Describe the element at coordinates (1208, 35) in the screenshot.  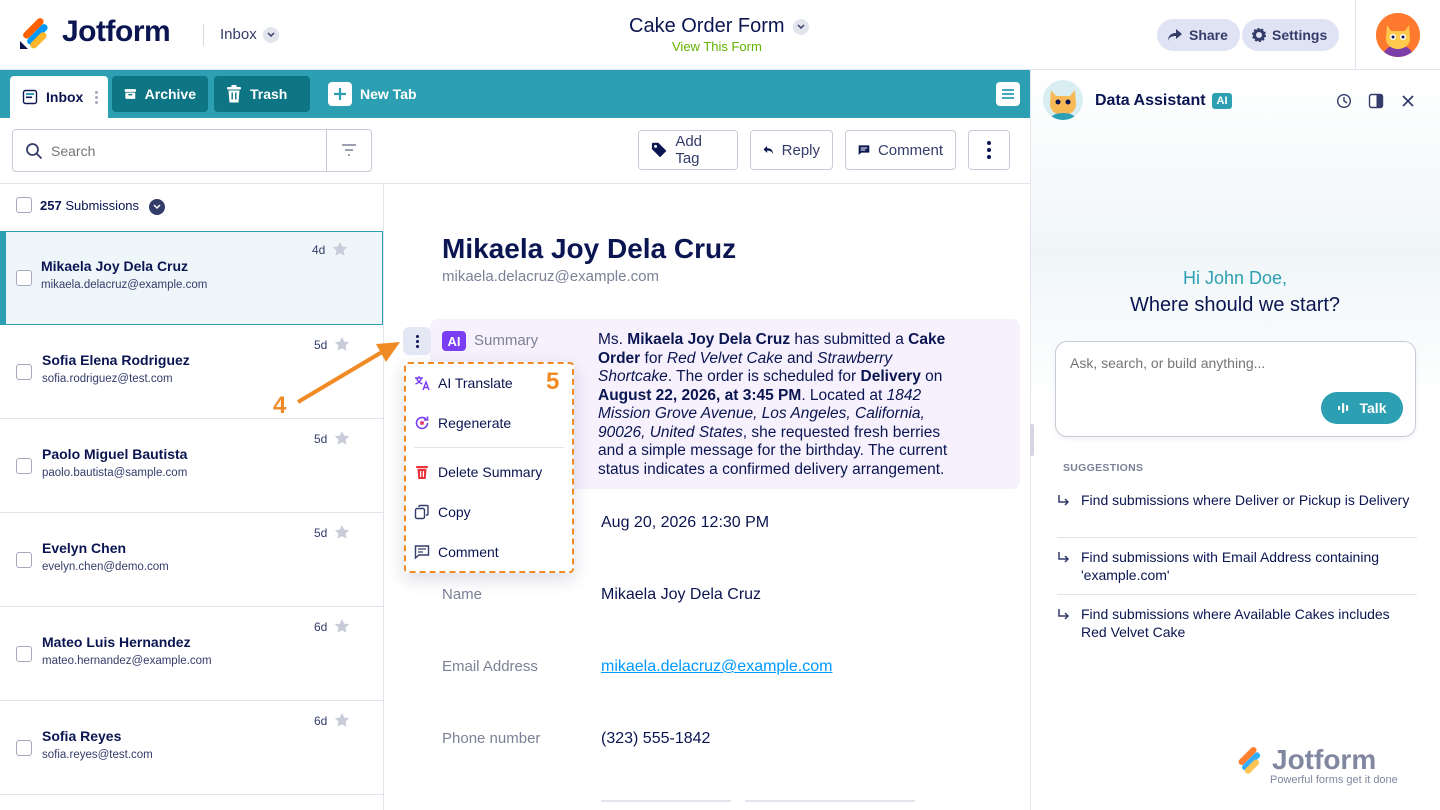
I see `share-label: Share` at that location.